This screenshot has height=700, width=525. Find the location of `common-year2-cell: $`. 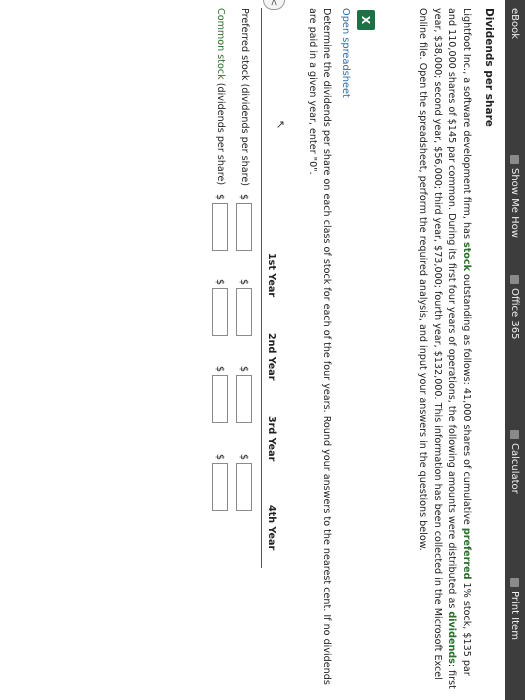

common-year2-cell: $ is located at coordinates (220, 308).